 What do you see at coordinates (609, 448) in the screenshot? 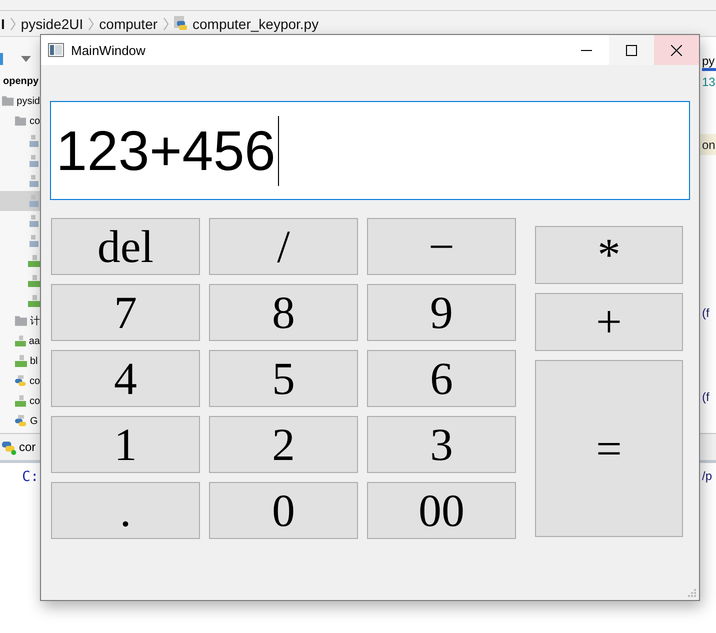
I see `key-button: =` at bounding box center [609, 448].